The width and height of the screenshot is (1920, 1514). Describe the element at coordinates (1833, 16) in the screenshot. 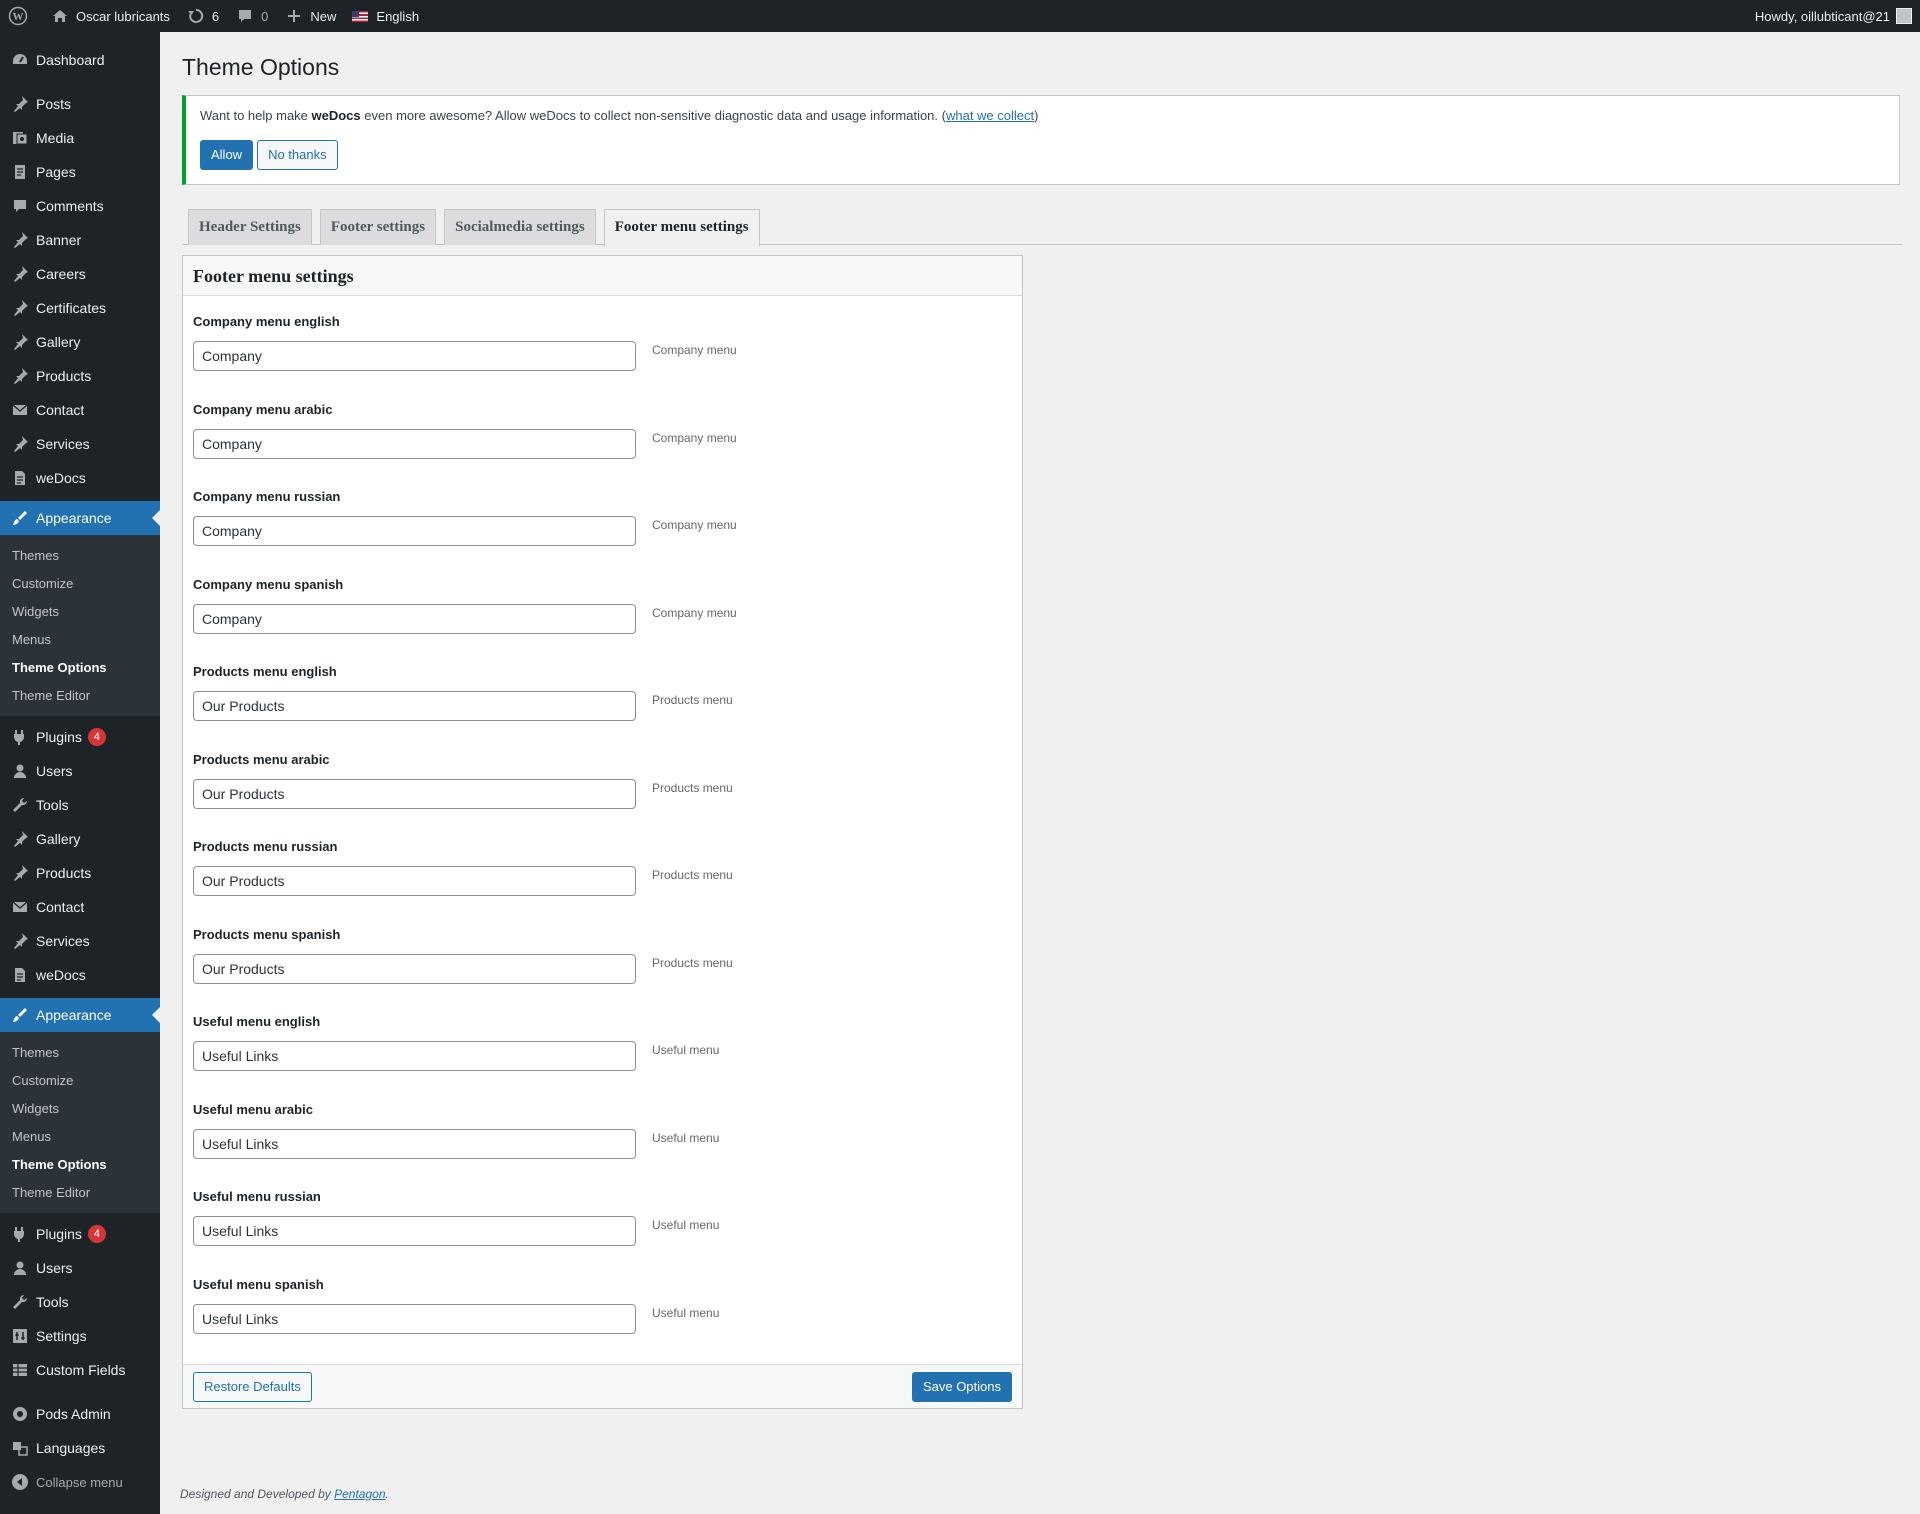

I see `account-menu: Howdy, oillubticant@21` at that location.